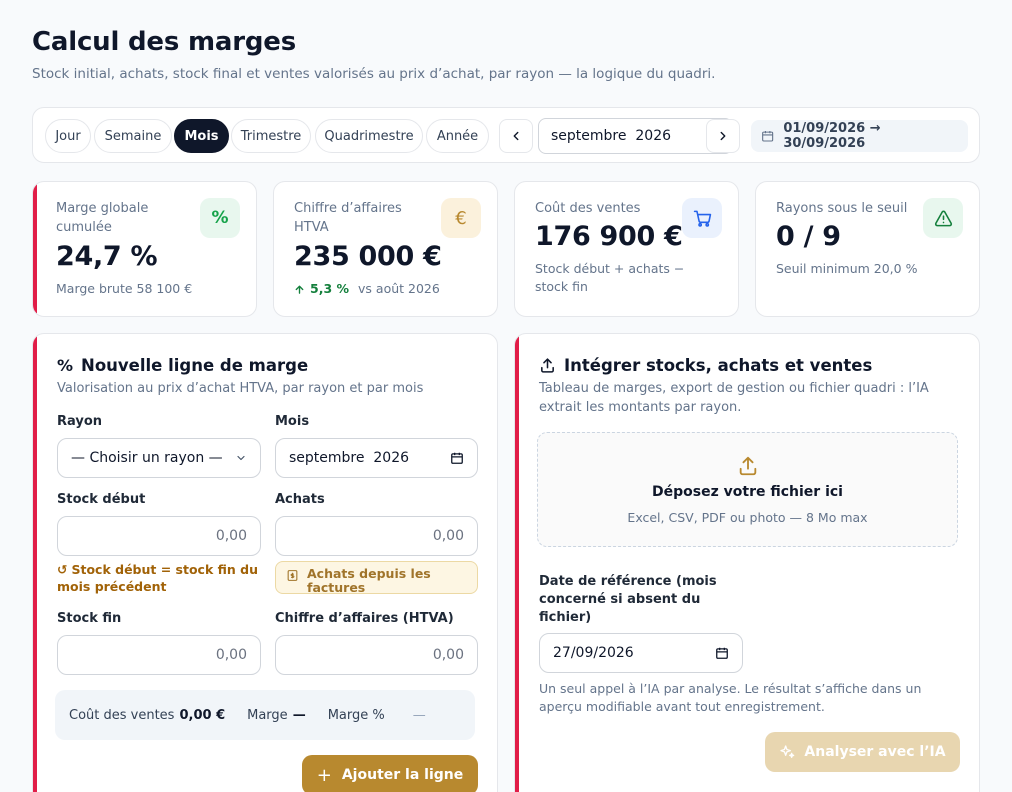 The height and width of the screenshot is (792, 1012). Describe the element at coordinates (369, 136) in the screenshot. I see `tab-quadrimestre: Quadrimestre` at that location.